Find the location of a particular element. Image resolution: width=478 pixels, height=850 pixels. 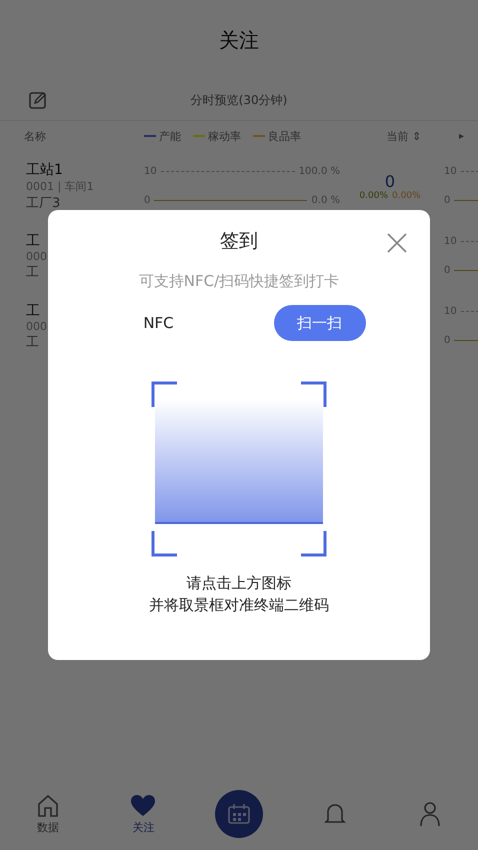

calendar-icon is located at coordinates (238, 814).